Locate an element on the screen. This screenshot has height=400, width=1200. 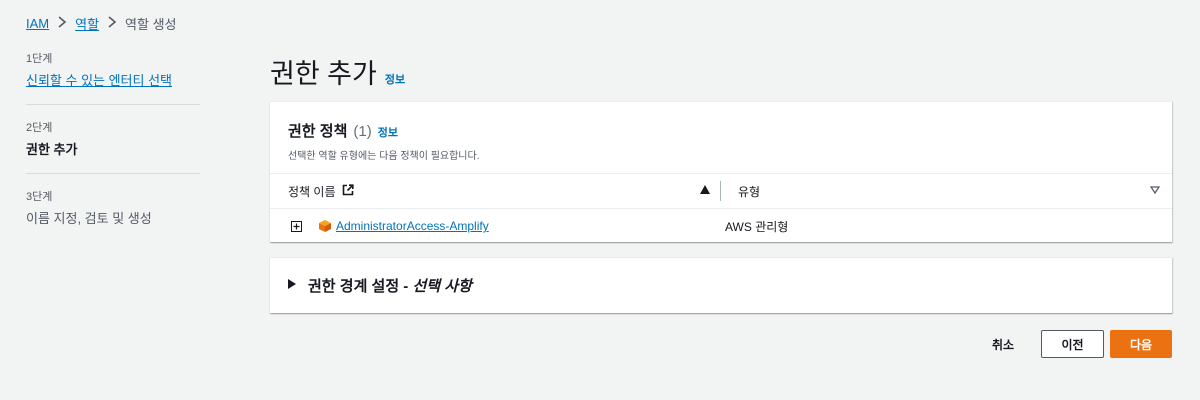
step-title-name-review-create: 이름 지정, 검토 및 생성 is located at coordinates (89, 218).